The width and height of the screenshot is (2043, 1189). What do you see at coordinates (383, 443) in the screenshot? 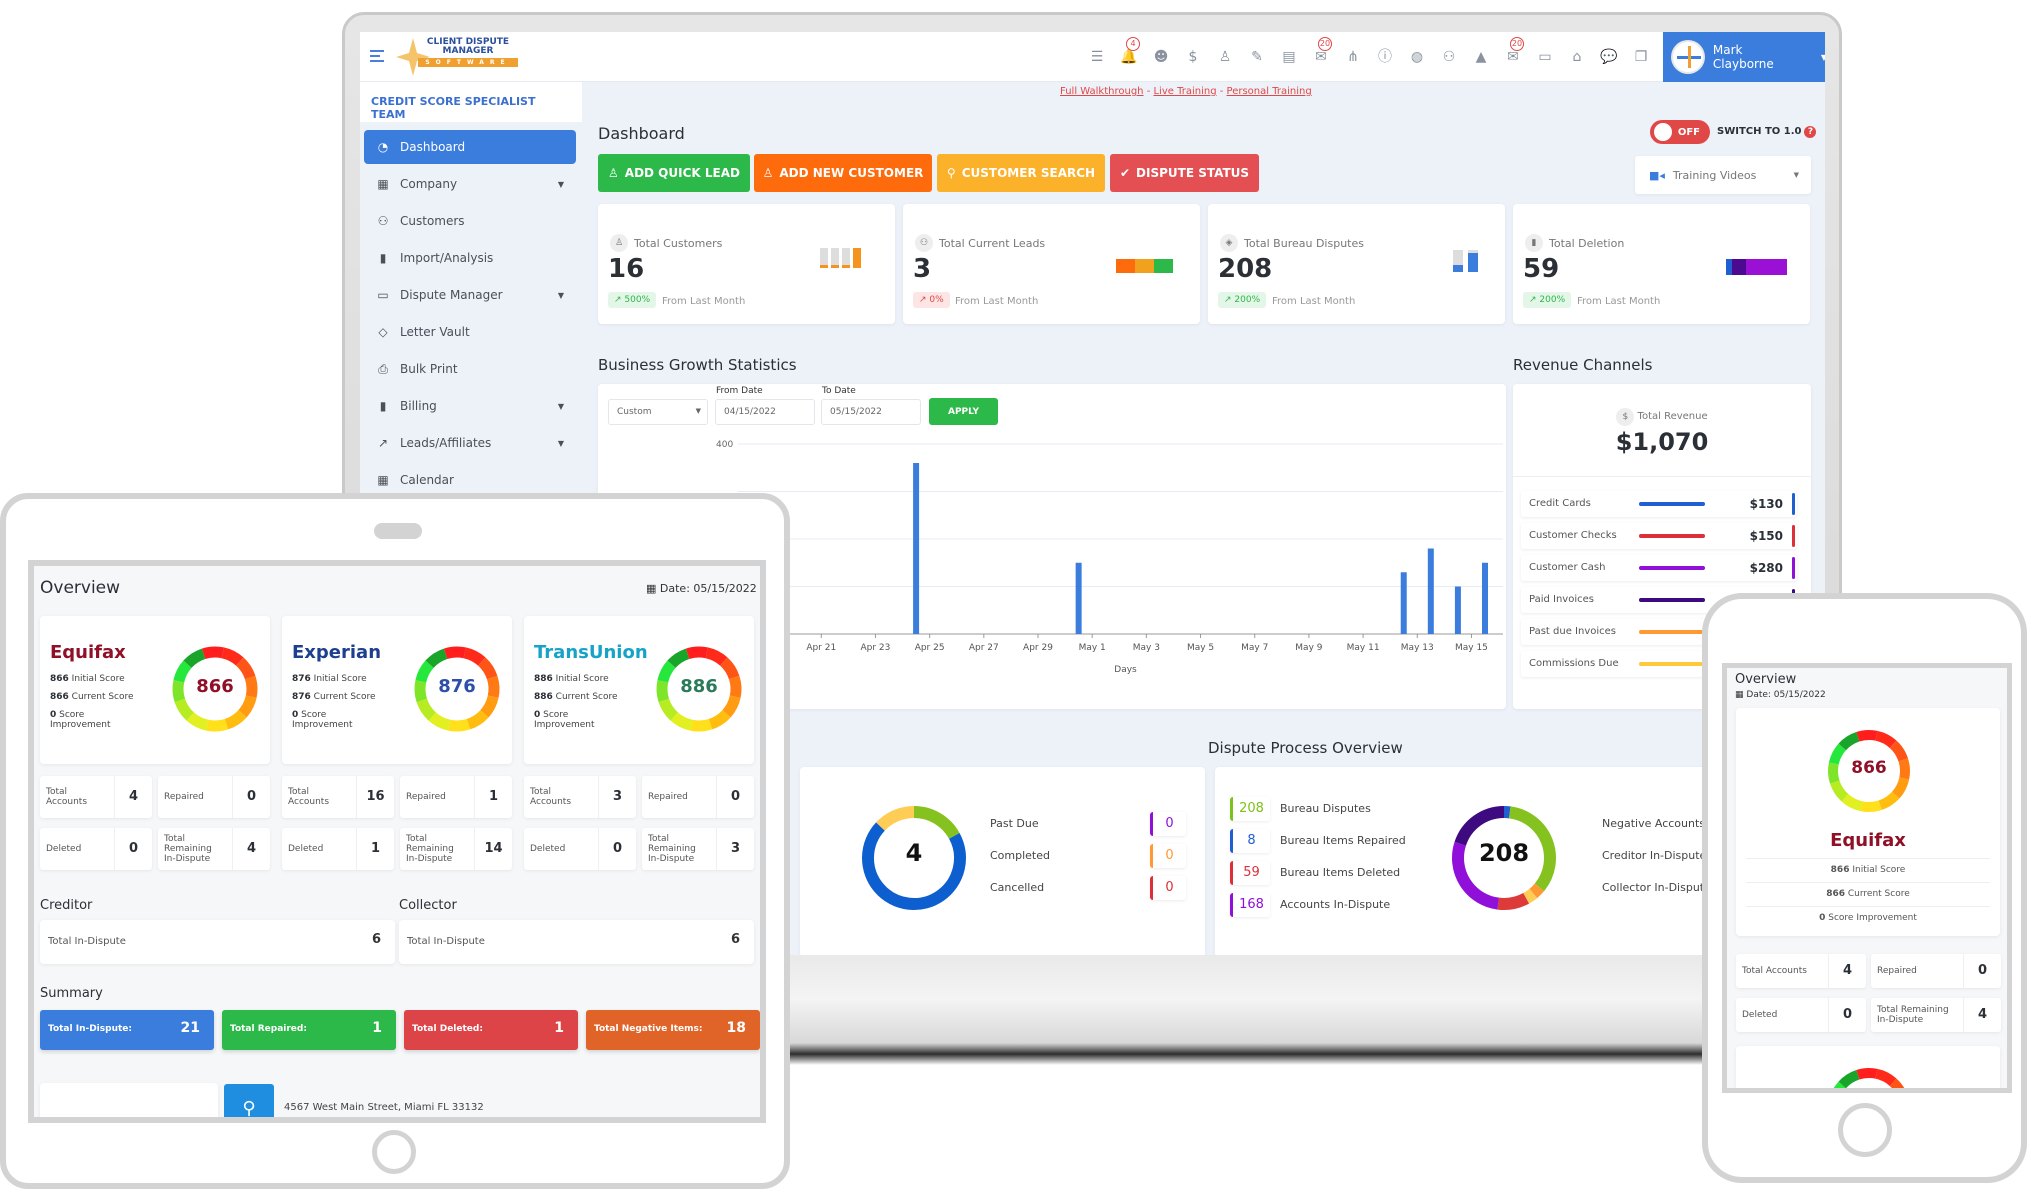
I see `sidebar-icon: ↗` at bounding box center [383, 443].